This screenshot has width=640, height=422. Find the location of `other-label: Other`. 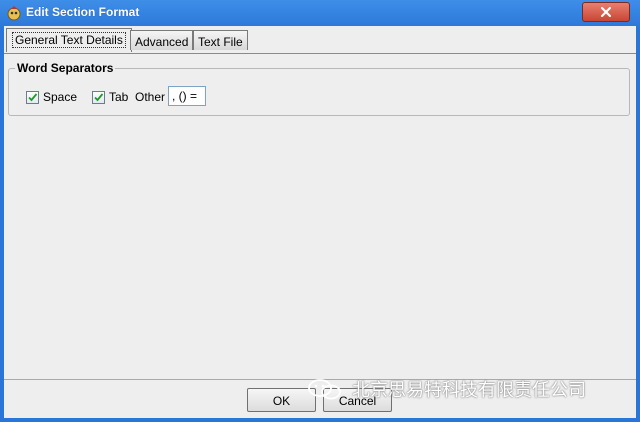

other-label: Other is located at coordinates (150, 97).